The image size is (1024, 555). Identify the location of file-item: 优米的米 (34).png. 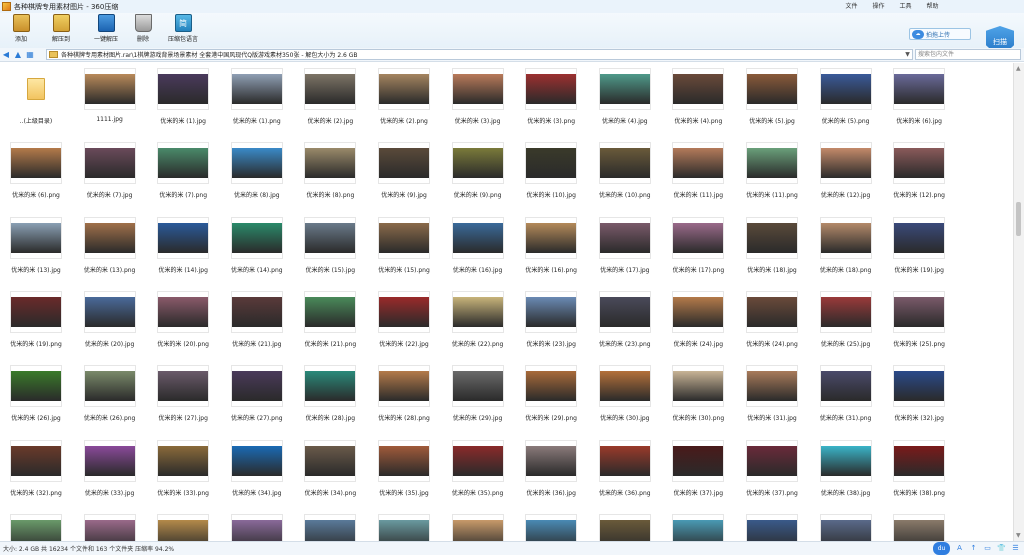
(330, 471).